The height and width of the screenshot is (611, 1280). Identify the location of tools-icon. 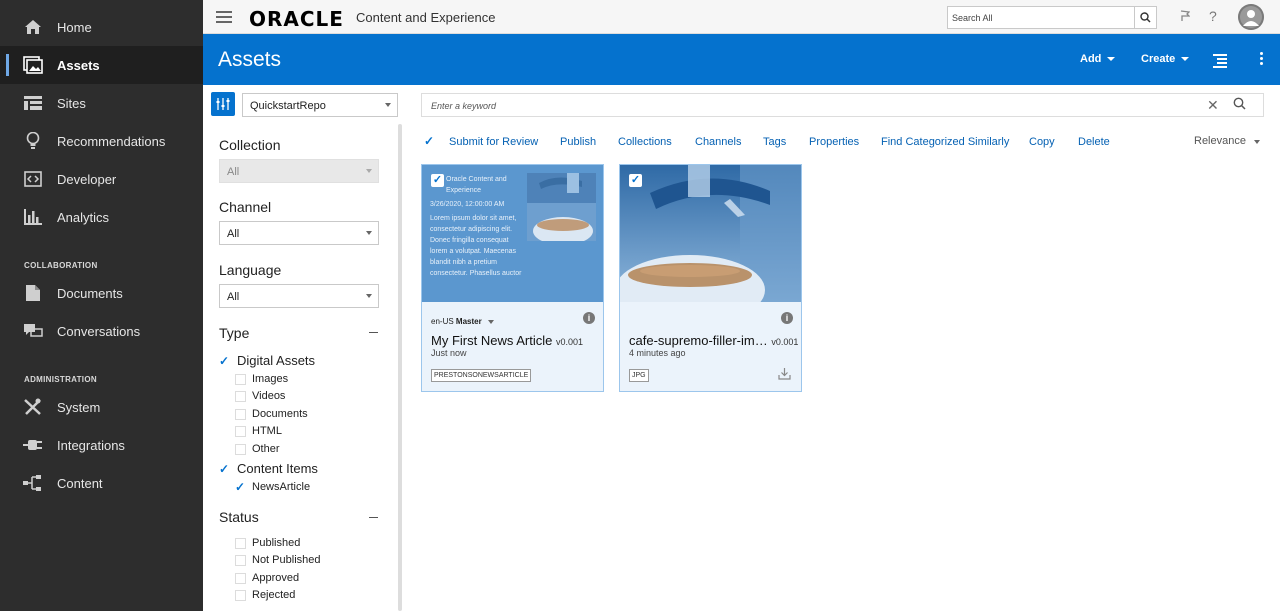
(33, 407).